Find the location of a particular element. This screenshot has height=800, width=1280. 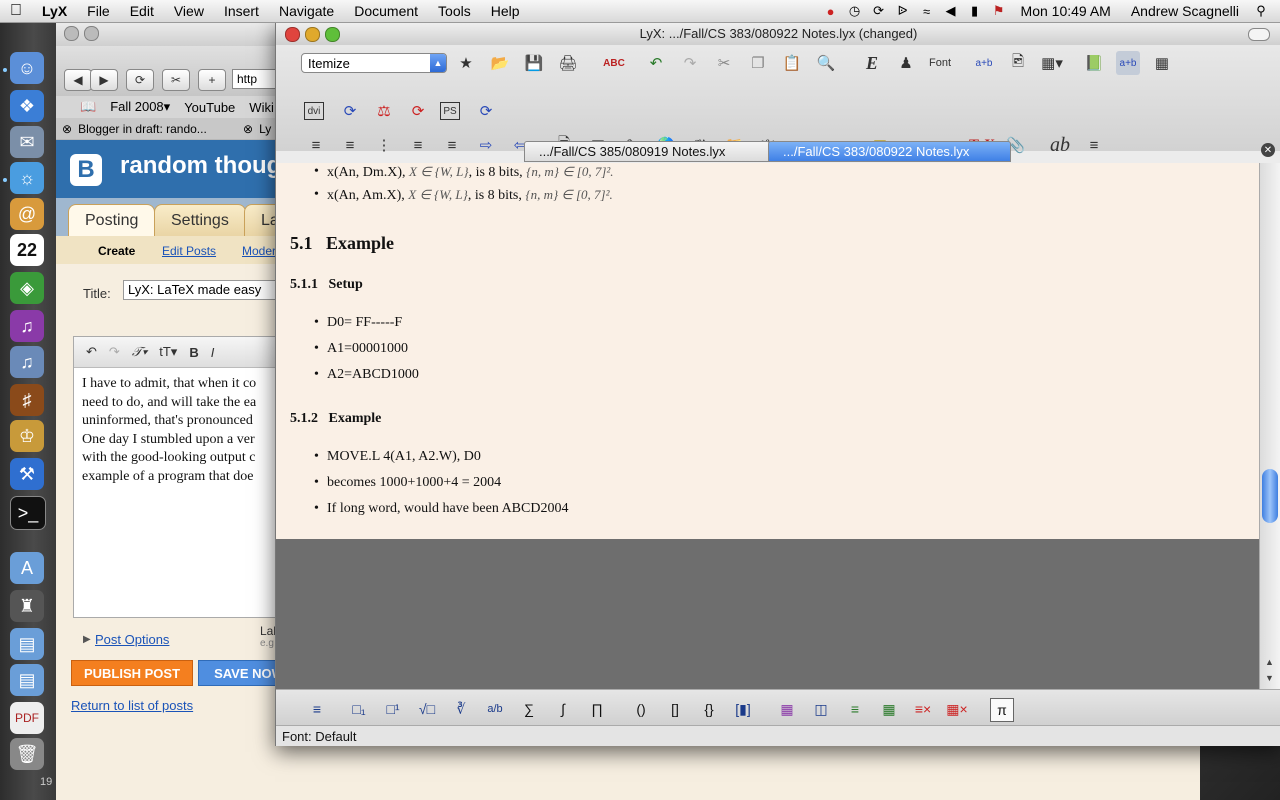

spellcheck-icon: ABC is located at coordinates (614, 63).